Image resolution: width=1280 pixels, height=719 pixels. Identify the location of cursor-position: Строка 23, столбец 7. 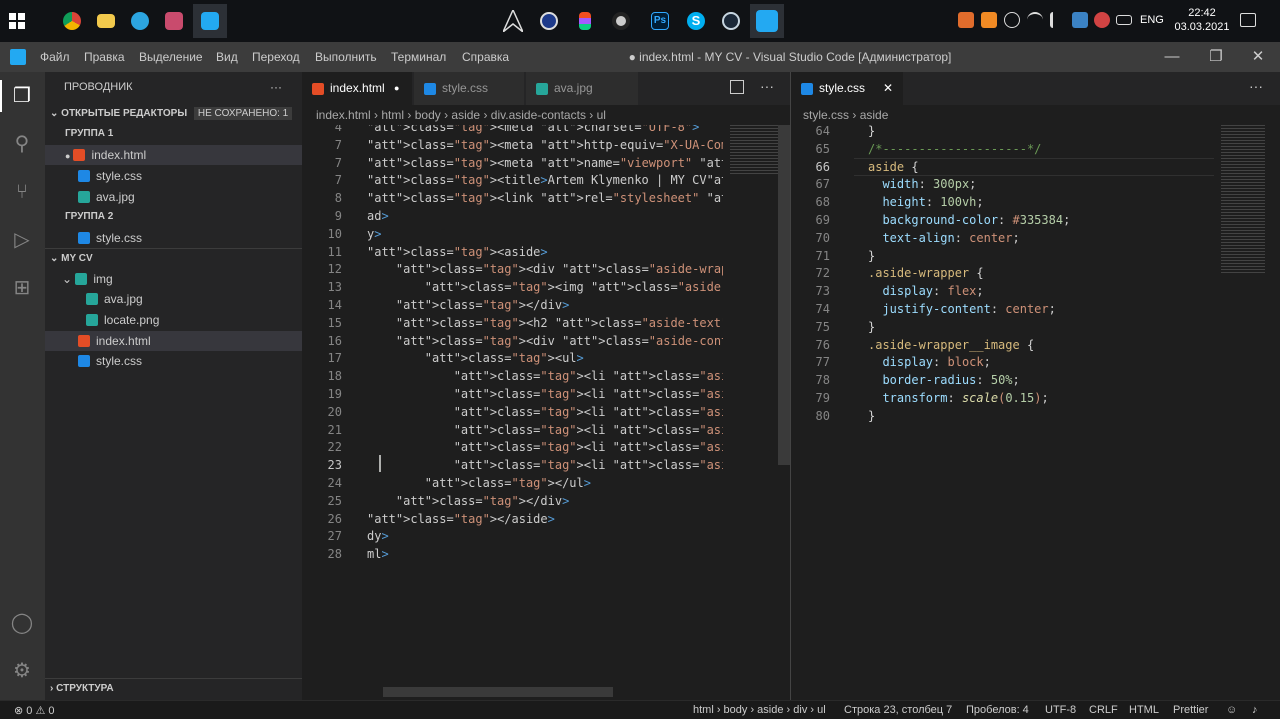
(898, 710).